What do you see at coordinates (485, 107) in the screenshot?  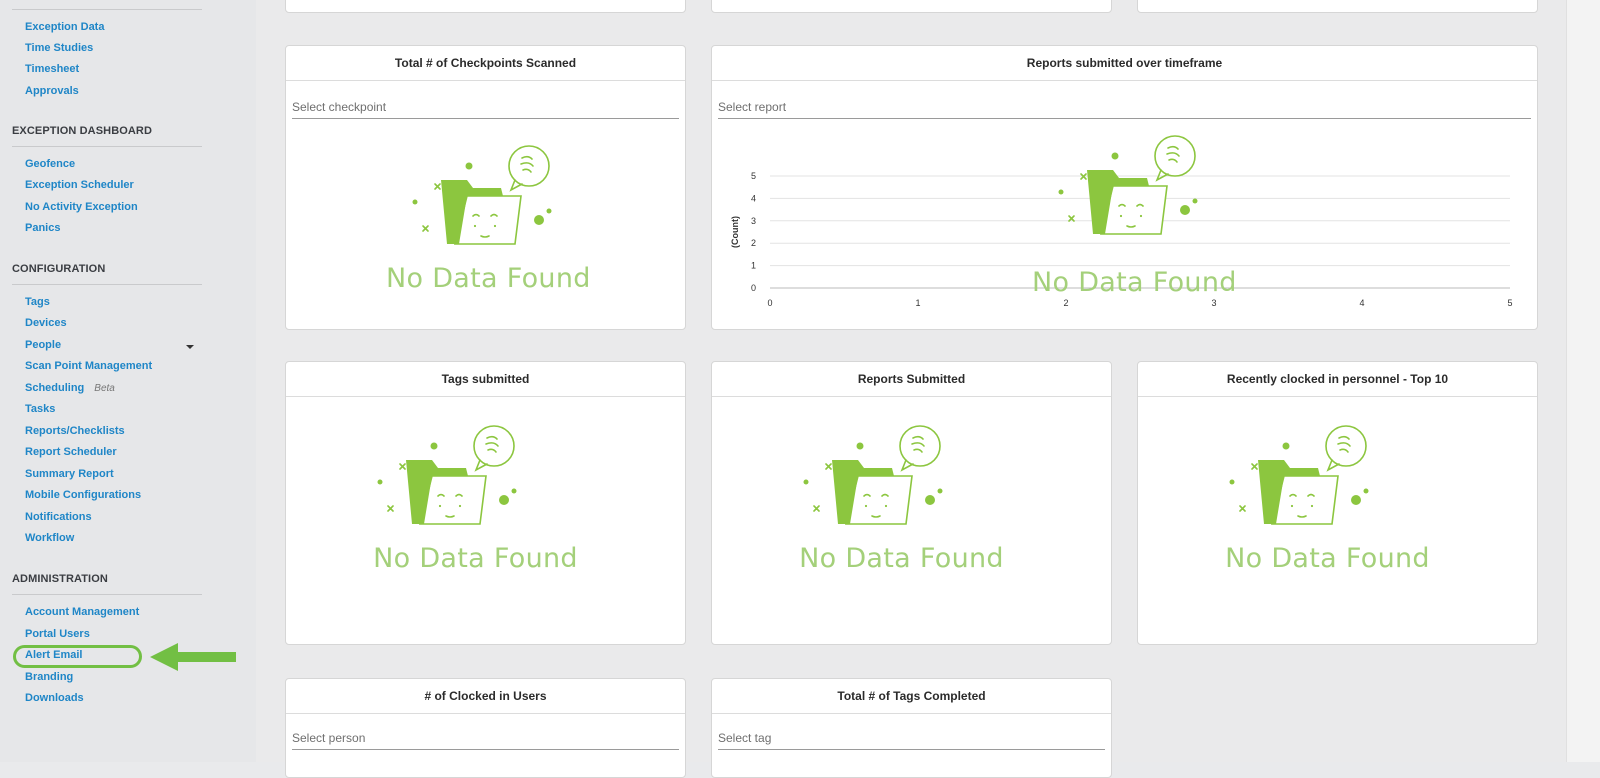 I see `checkpoint-select: Select checkpoint` at bounding box center [485, 107].